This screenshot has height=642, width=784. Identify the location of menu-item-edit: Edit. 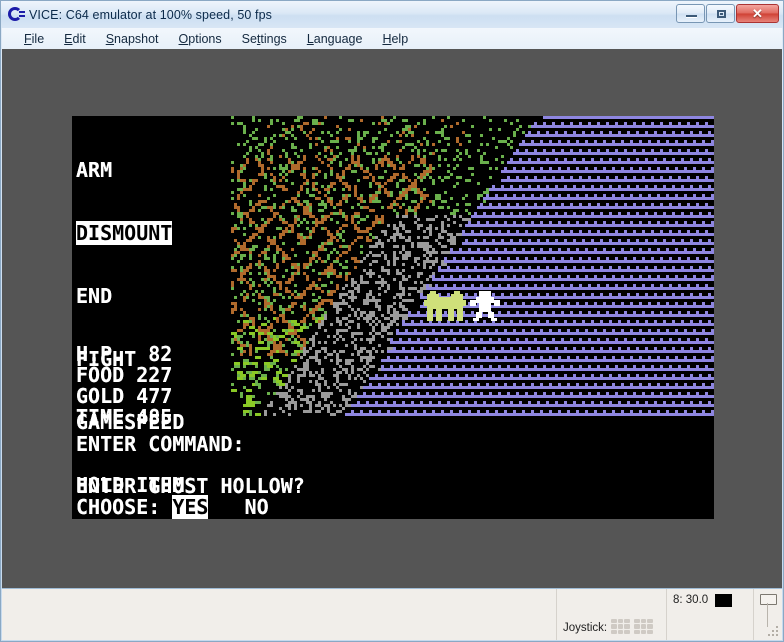
(75, 39).